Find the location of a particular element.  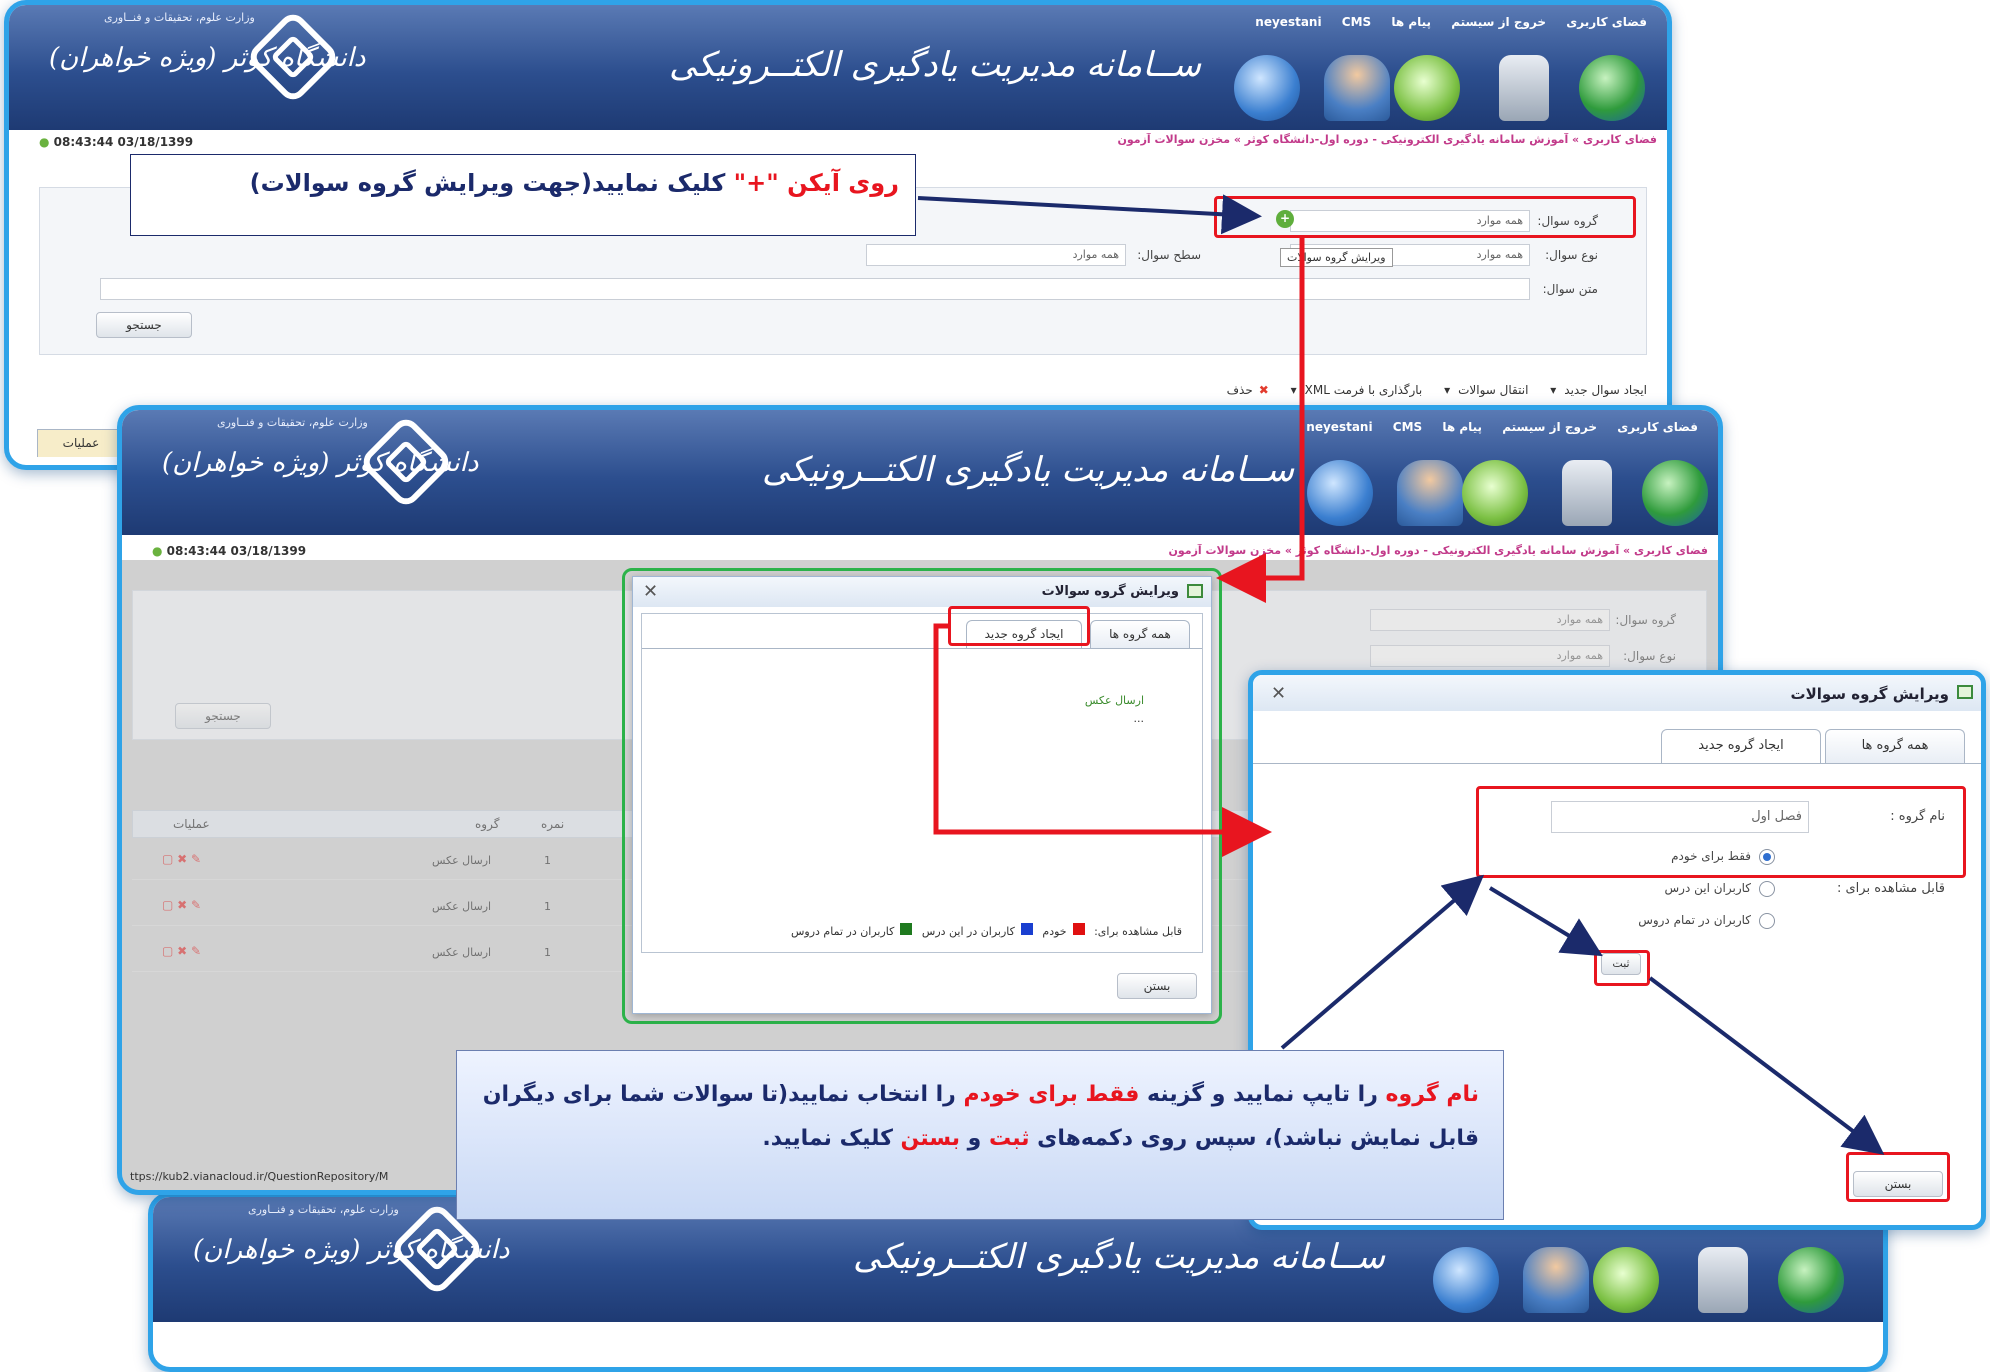

delete-icon: ✖ is located at coordinates (1264, 390).